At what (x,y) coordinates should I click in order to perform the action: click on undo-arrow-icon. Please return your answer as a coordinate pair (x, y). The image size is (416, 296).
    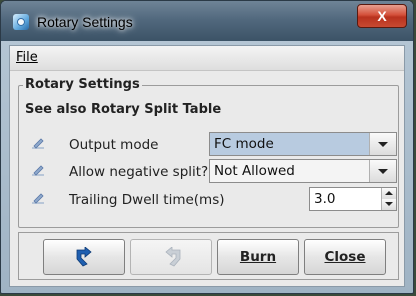
    Looking at the image, I should click on (84, 257).